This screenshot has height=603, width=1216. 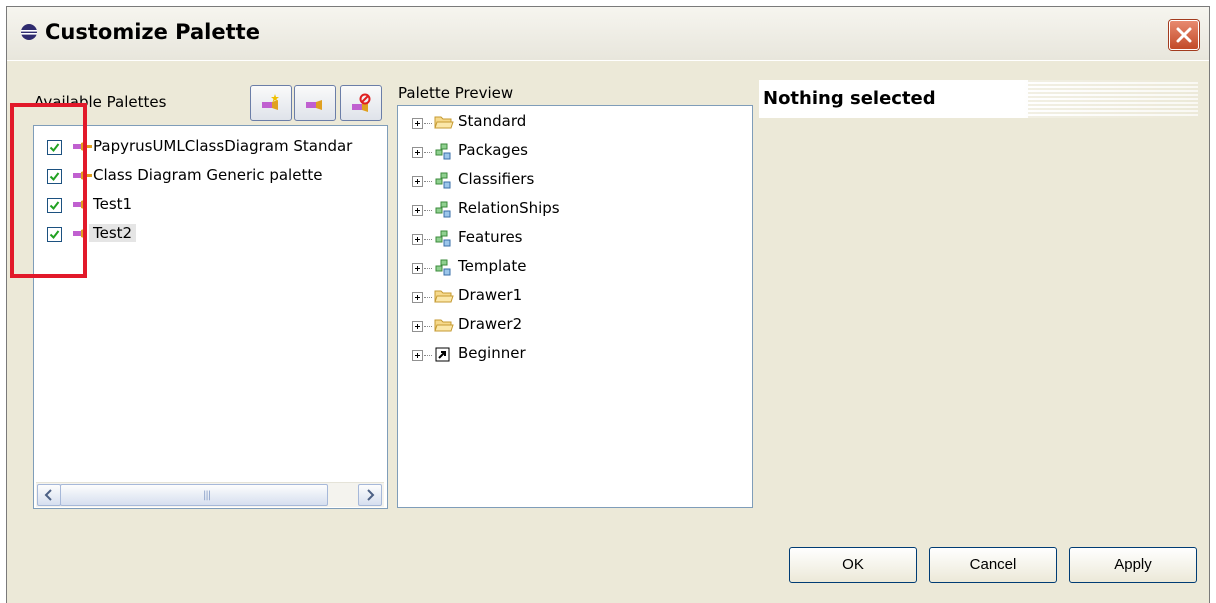 I want to click on close-button, so click(x=1184, y=35).